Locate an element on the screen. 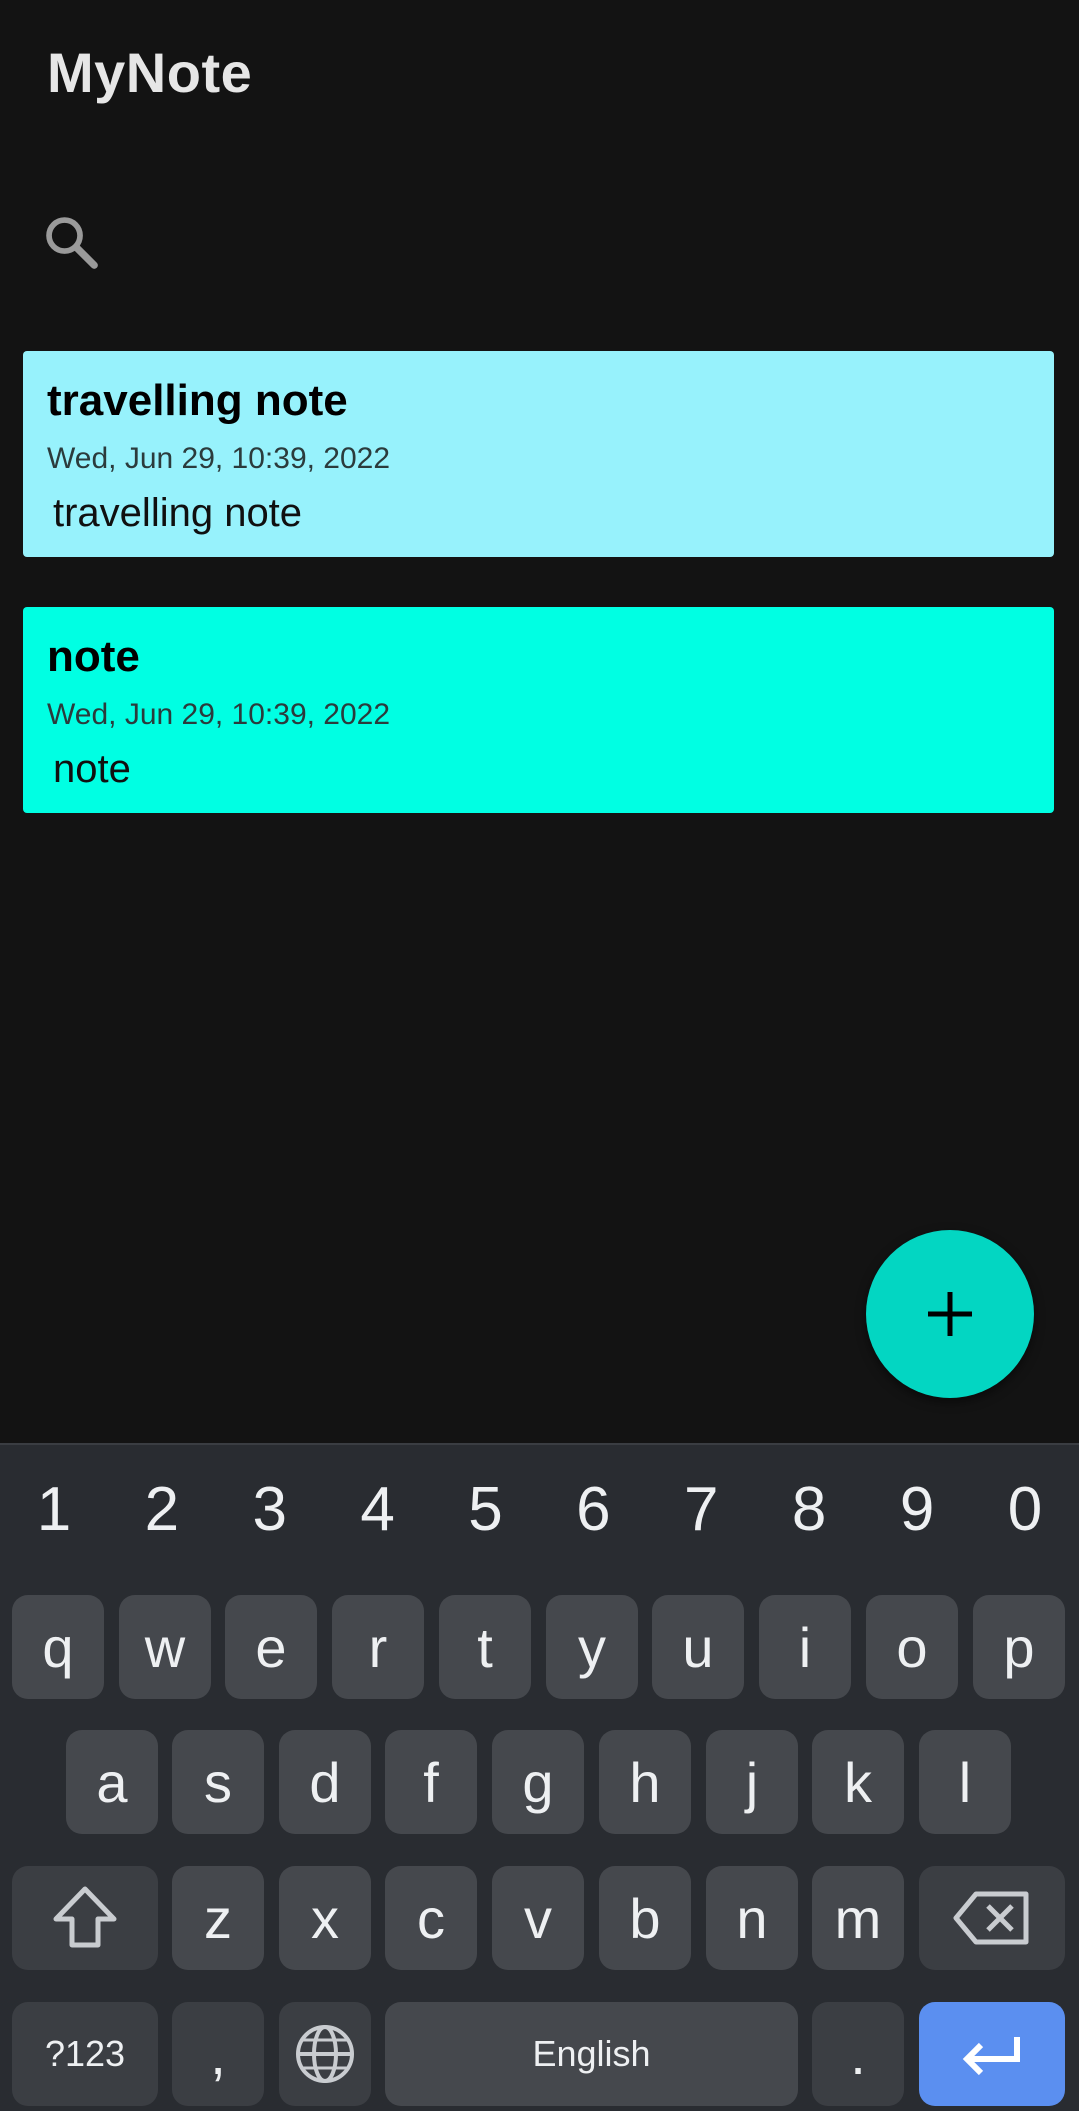 This screenshot has width=1079, height=2111. key-k: k is located at coordinates (858, 1782).